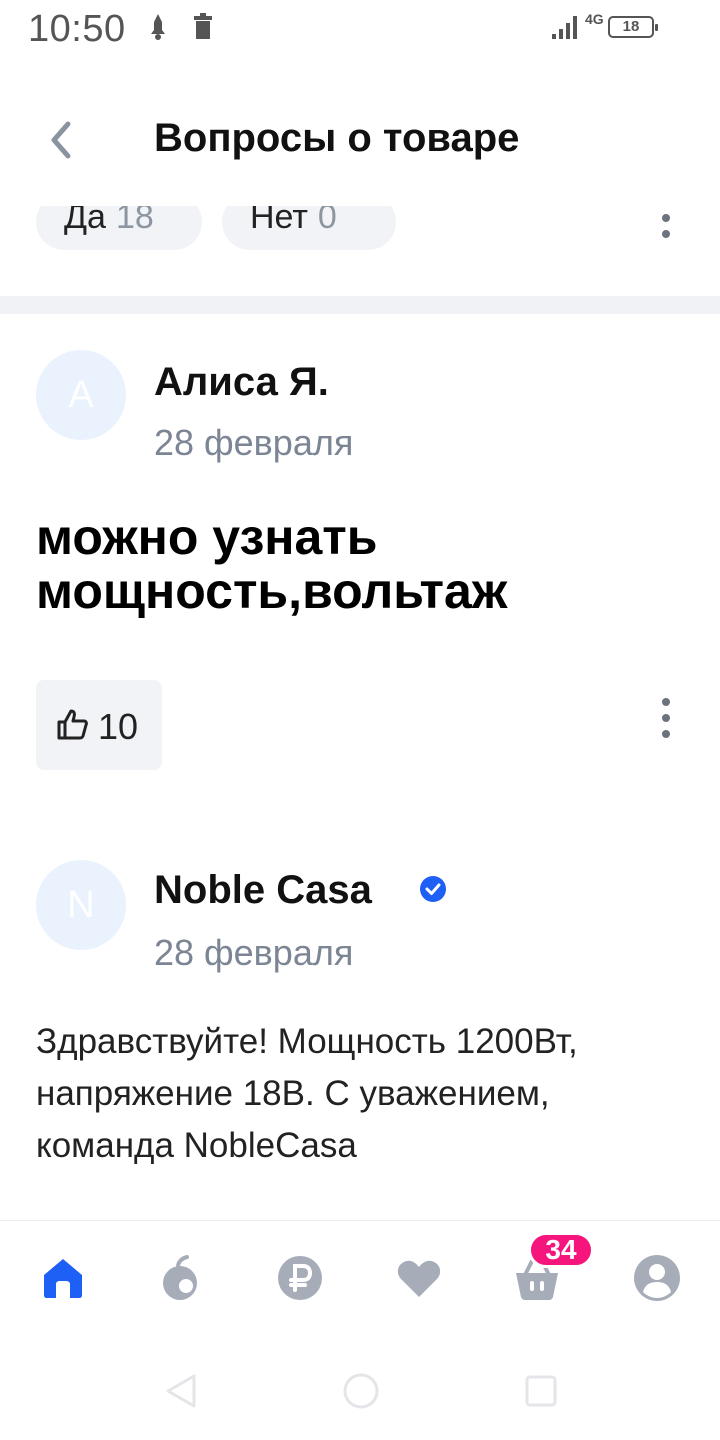  What do you see at coordinates (134, 221) in the screenshot?
I see `yes-count: 18` at bounding box center [134, 221].